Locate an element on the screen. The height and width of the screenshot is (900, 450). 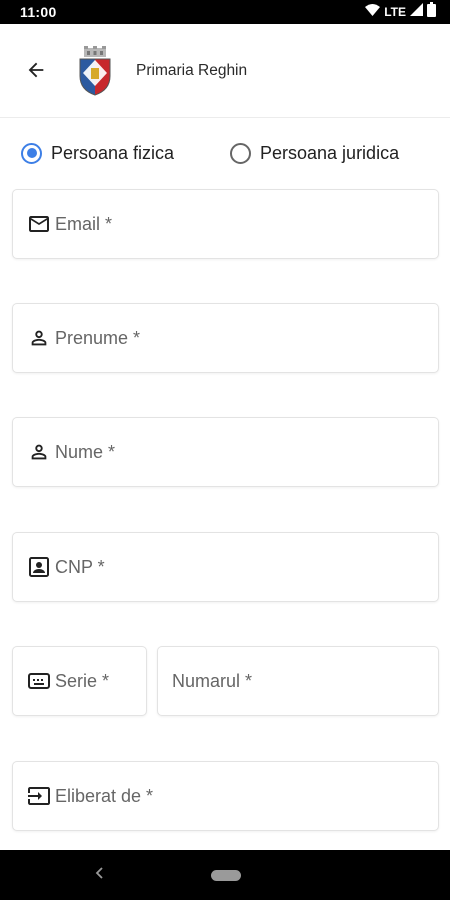
number-placeholder: Numarul * is located at coordinates (212, 680).